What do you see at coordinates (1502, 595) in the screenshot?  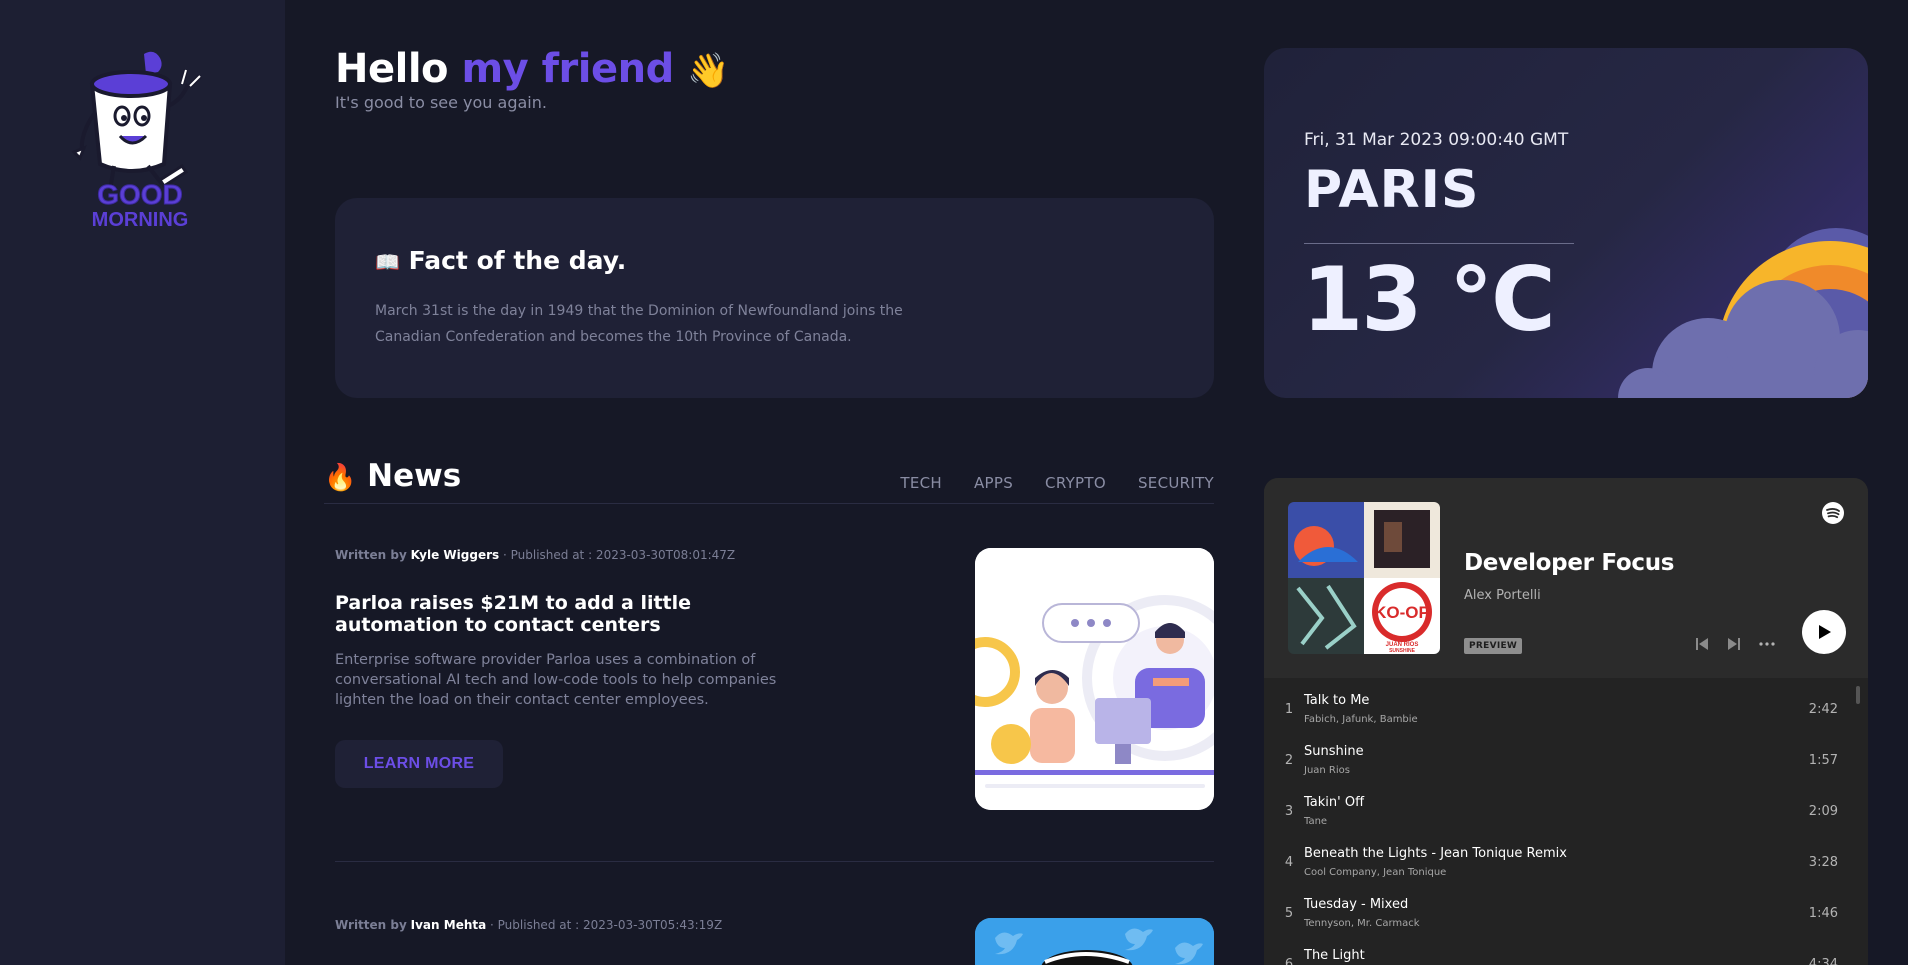 I see `playlist-owner: Alex Portelli` at bounding box center [1502, 595].